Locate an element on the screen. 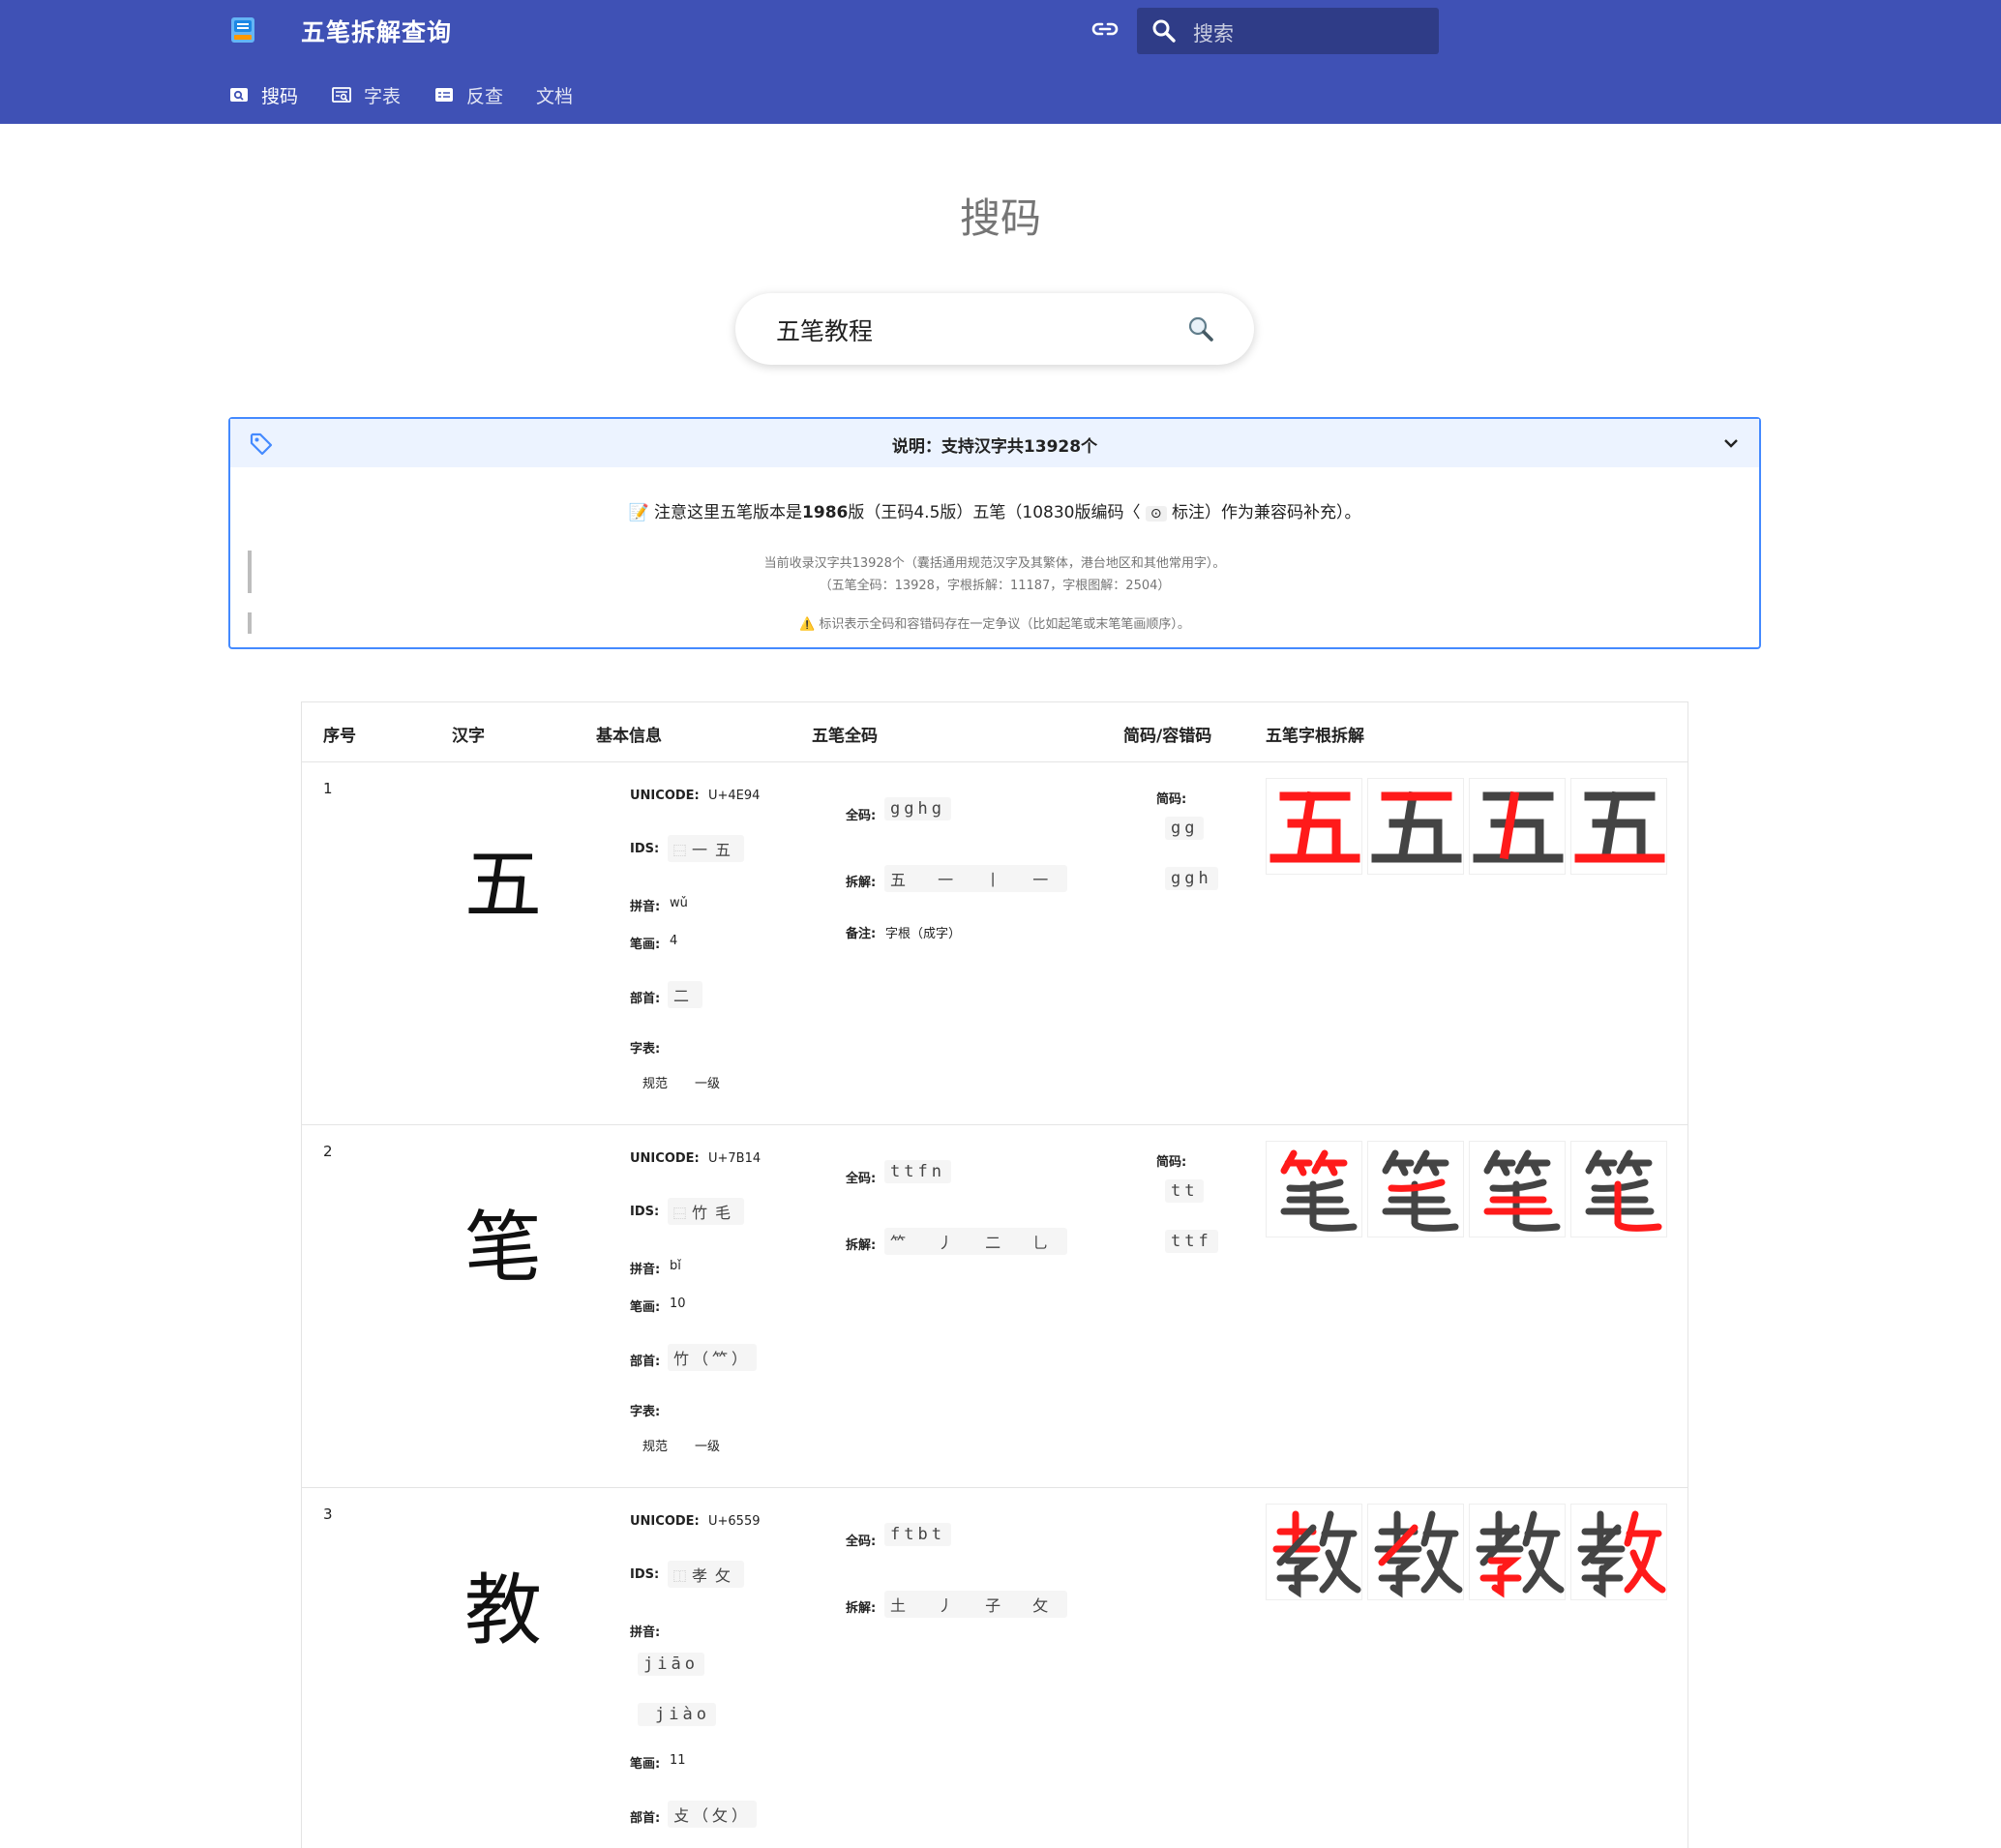 This screenshot has height=1848, width=2001. full-code-value: gghg is located at coordinates (918, 808).